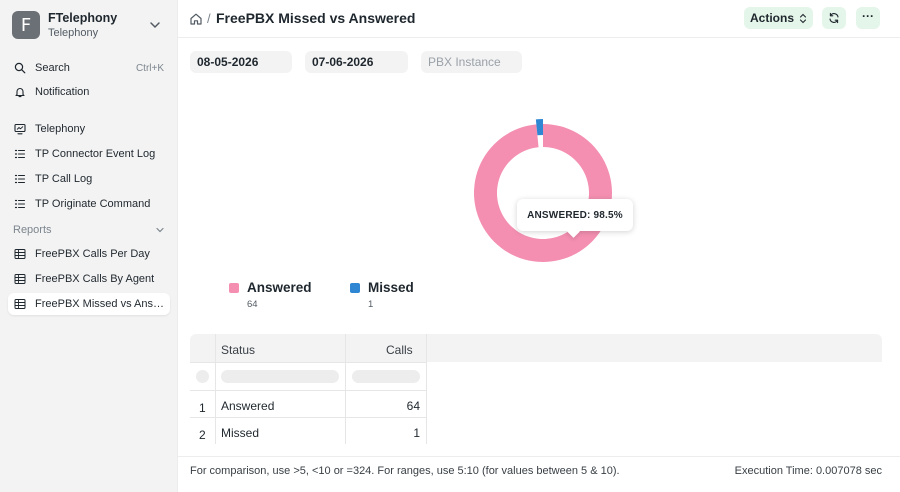 This screenshot has width=900, height=492. I want to click on actions-button: Actions, so click(778, 18).